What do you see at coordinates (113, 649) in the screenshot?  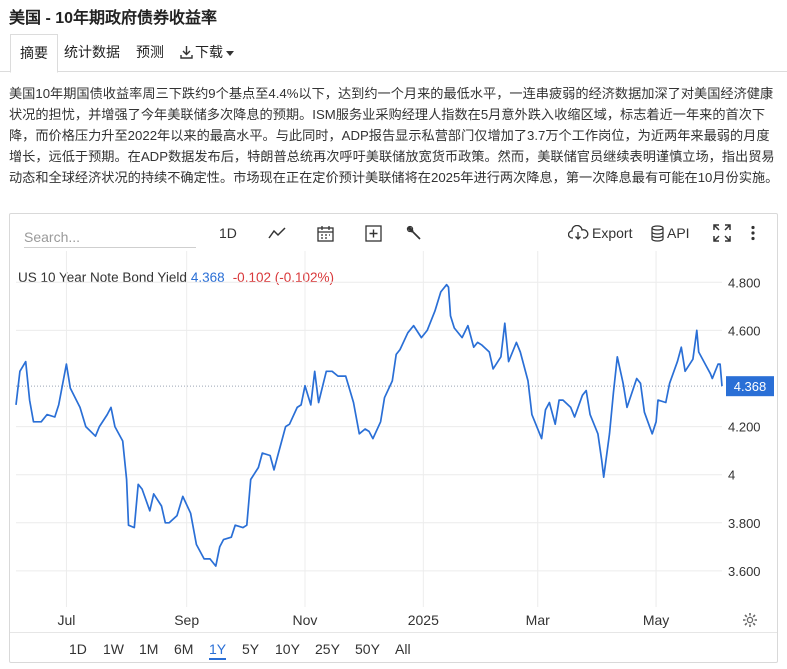 I see `range-1w: 1W` at bounding box center [113, 649].